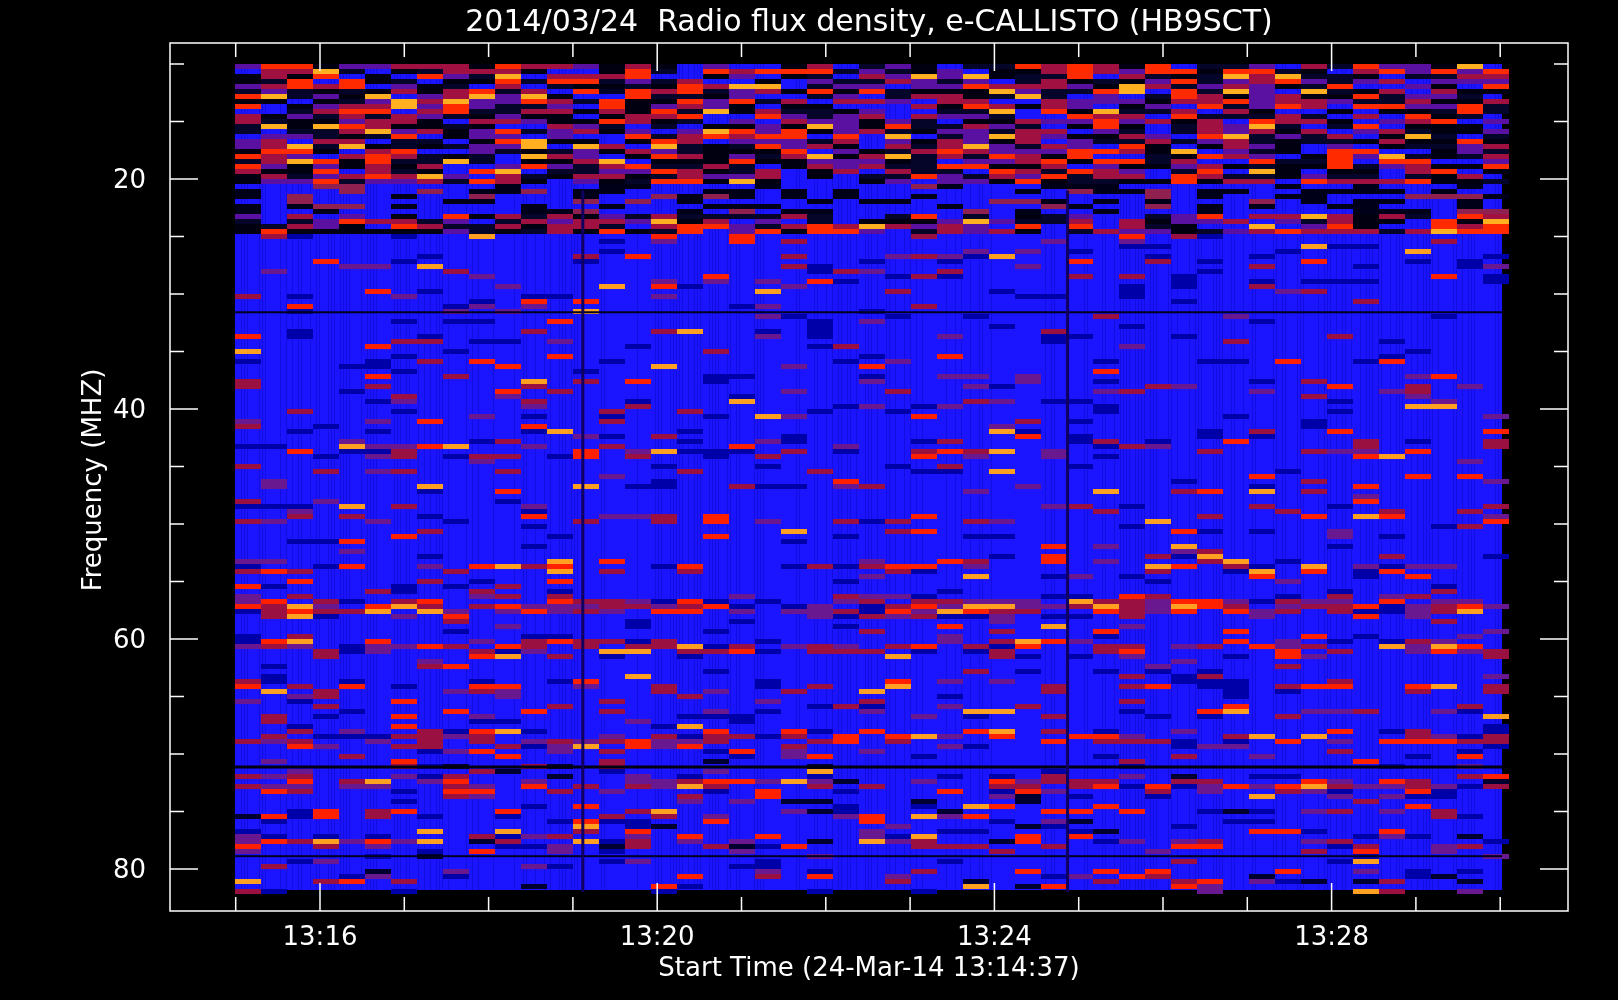  I want to click on y-tick-label: 80, so click(129, 869).